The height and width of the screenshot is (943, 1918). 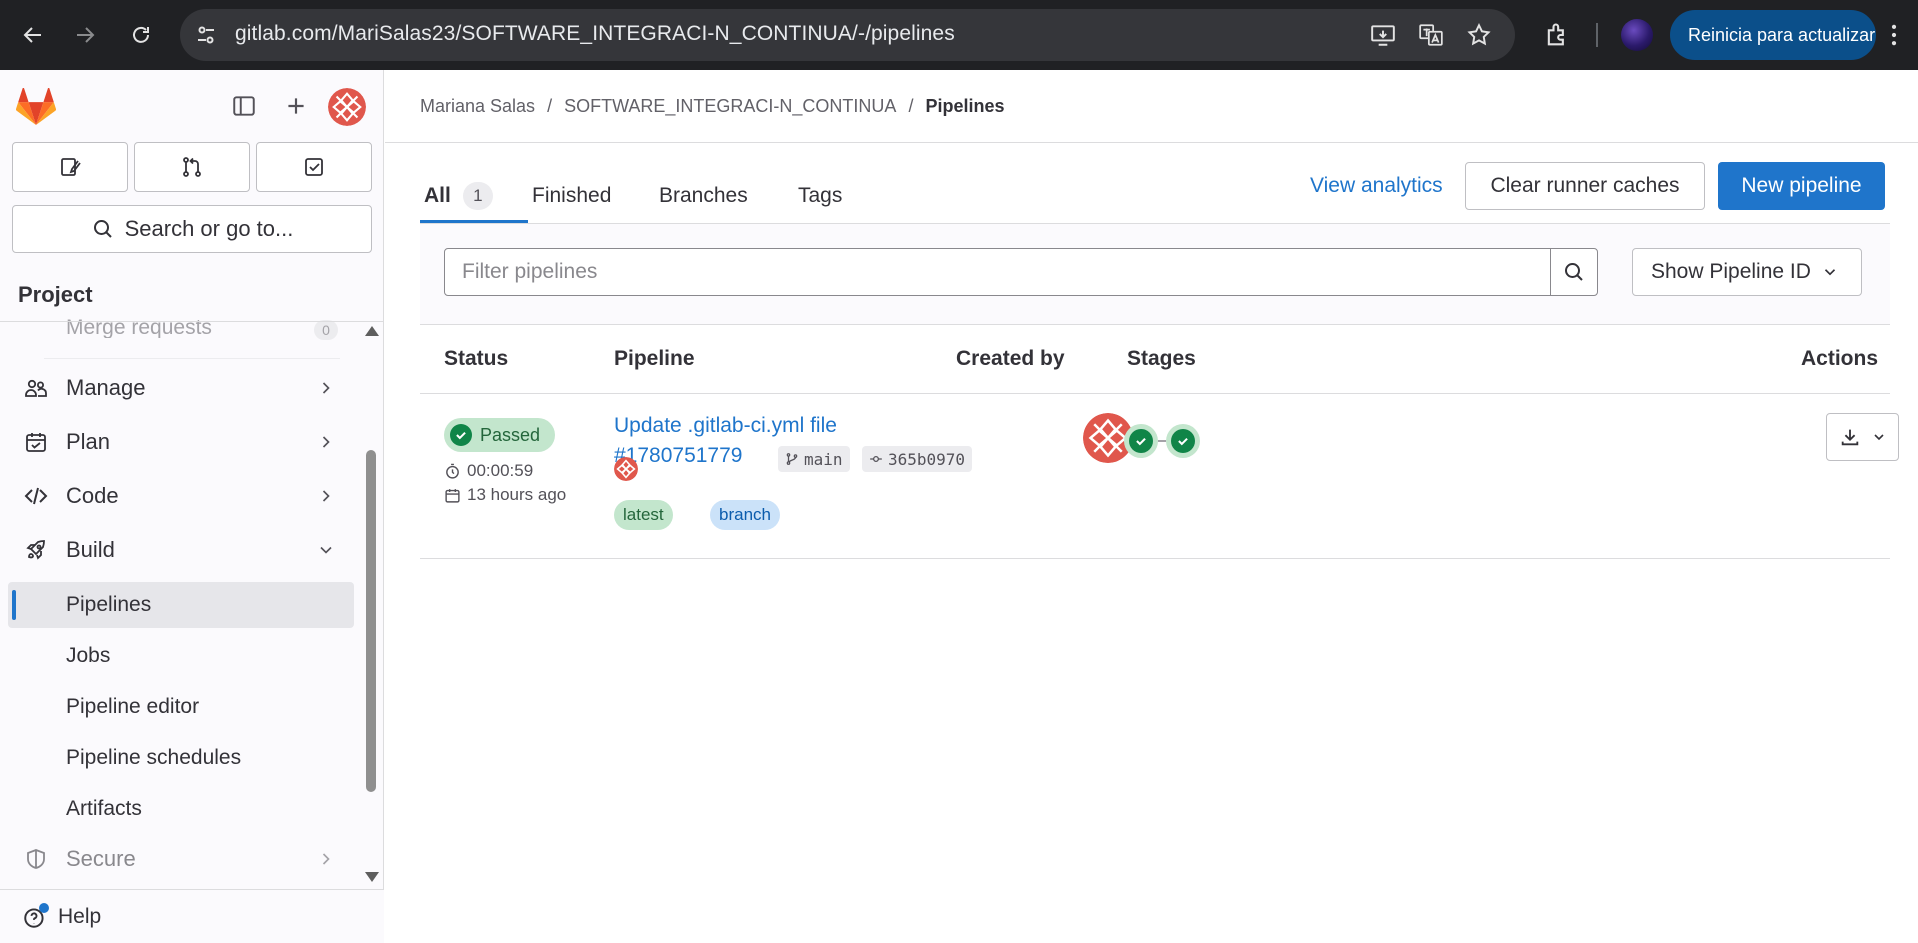 I want to click on sidebar-divider, so click(x=192, y=321).